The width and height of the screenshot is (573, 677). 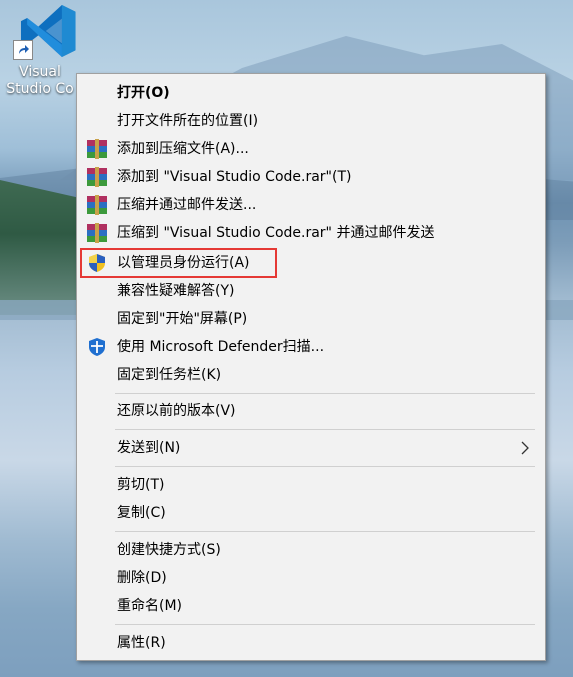 I want to click on menu-item-label: 属性(R), so click(x=141, y=643).